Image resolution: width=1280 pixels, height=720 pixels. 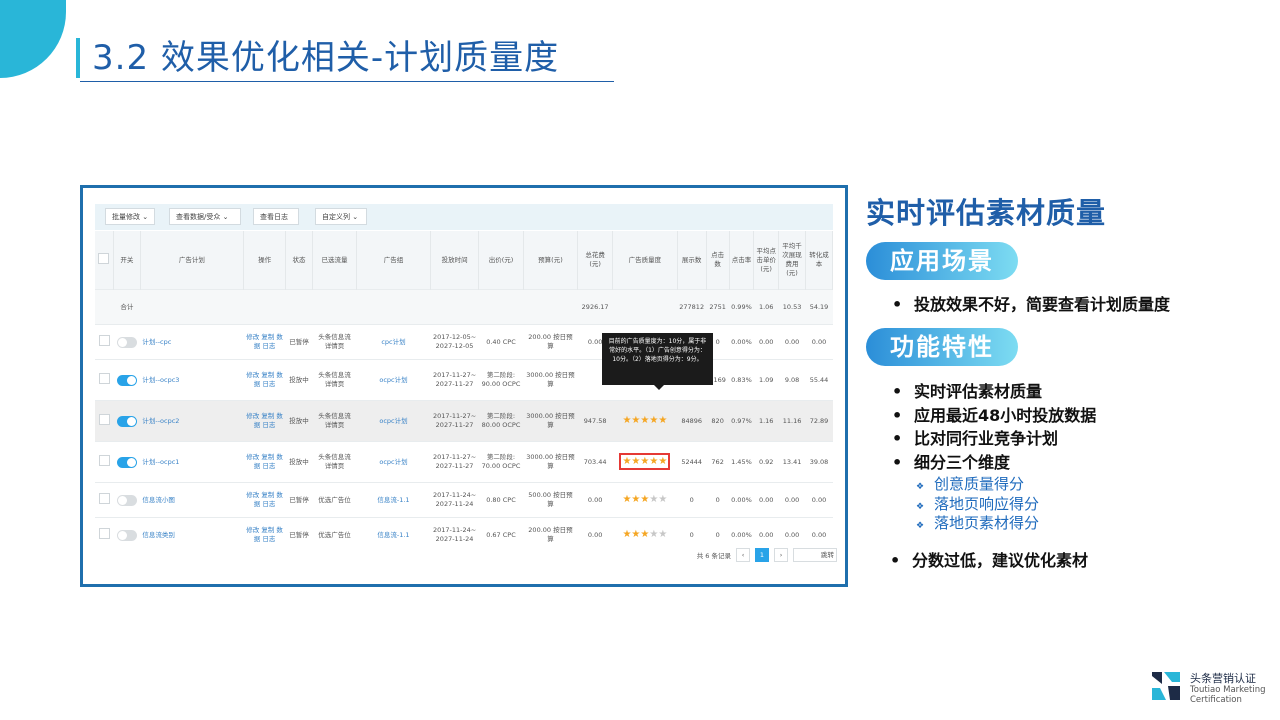 What do you see at coordinates (718, 260) in the screenshot?
I see `col-header: 点击数` at bounding box center [718, 260].